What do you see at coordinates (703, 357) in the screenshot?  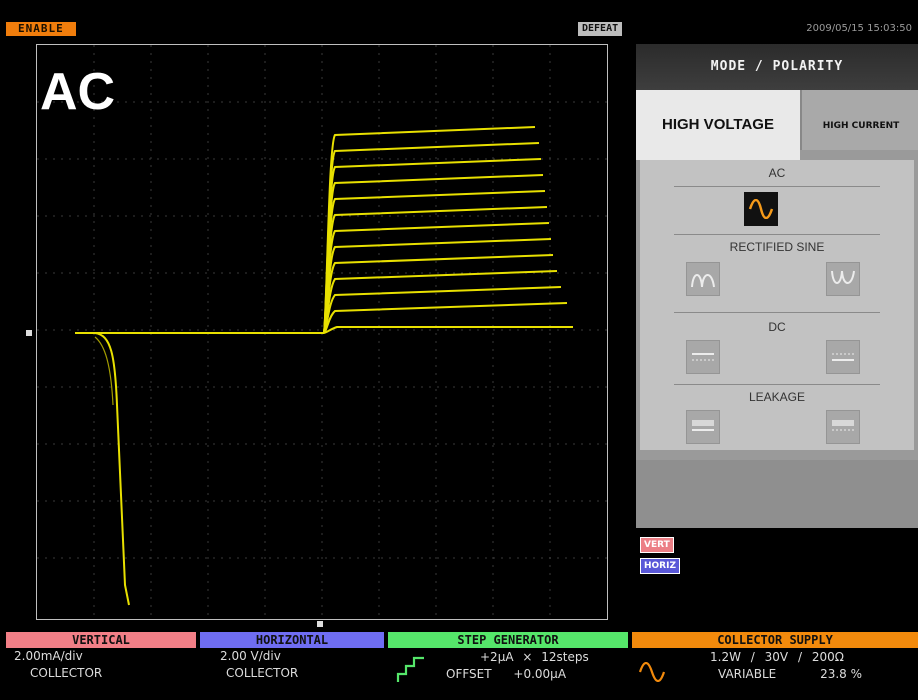 I see `dc-positive-icon` at bounding box center [703, 357].